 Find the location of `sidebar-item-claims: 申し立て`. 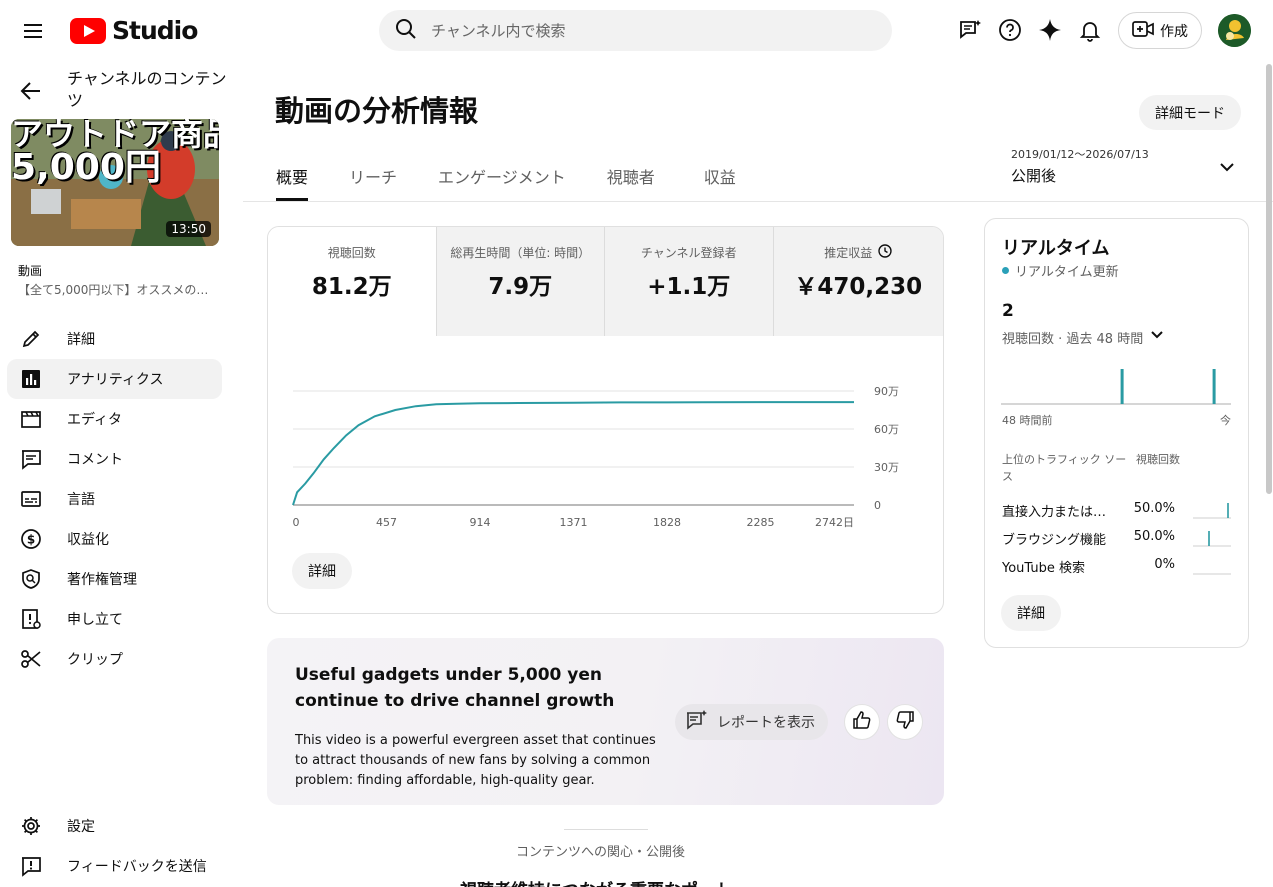

sidebar-item-claims: 申し立て is located at coordinates (114, 619).